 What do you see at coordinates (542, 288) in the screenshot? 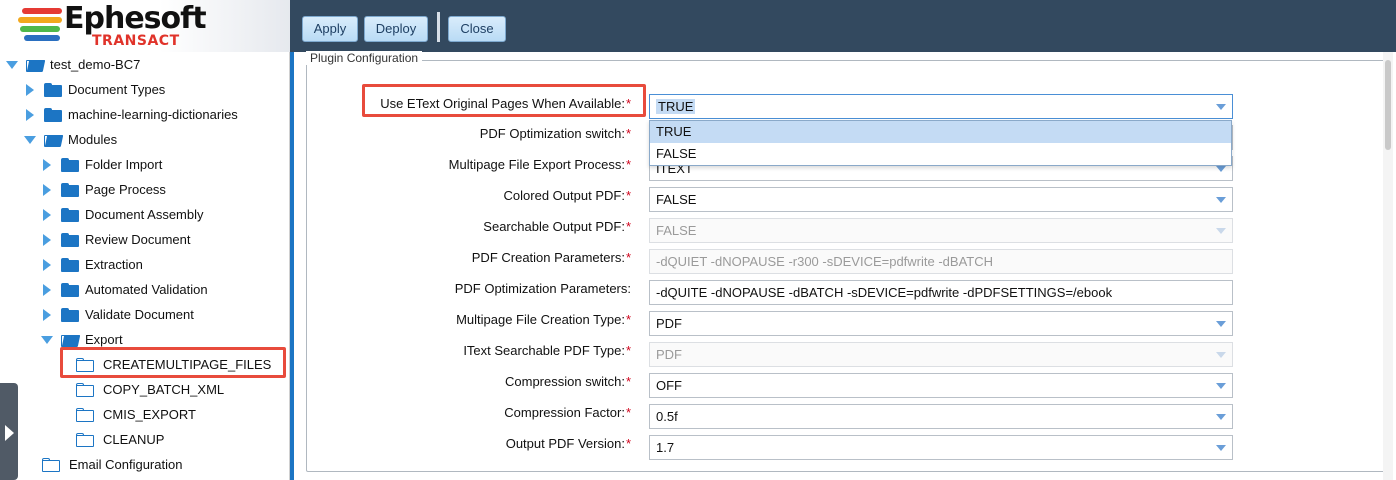
I see `field-label-pdf-optimization-parameters: PDF Optimization Parameters:` at bounding box center [542, 288].